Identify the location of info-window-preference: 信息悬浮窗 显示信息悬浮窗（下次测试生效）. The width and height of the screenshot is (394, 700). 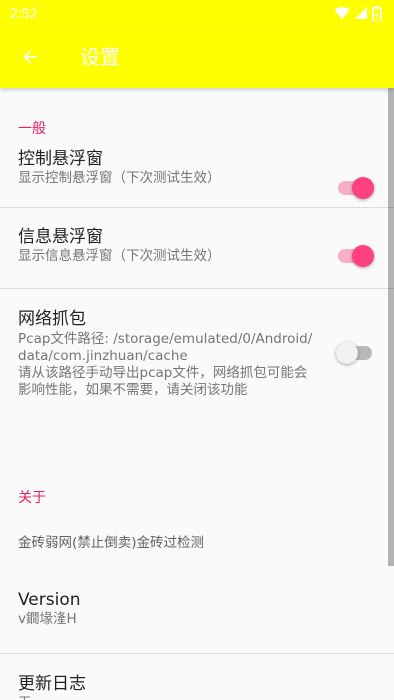
(197, 248).